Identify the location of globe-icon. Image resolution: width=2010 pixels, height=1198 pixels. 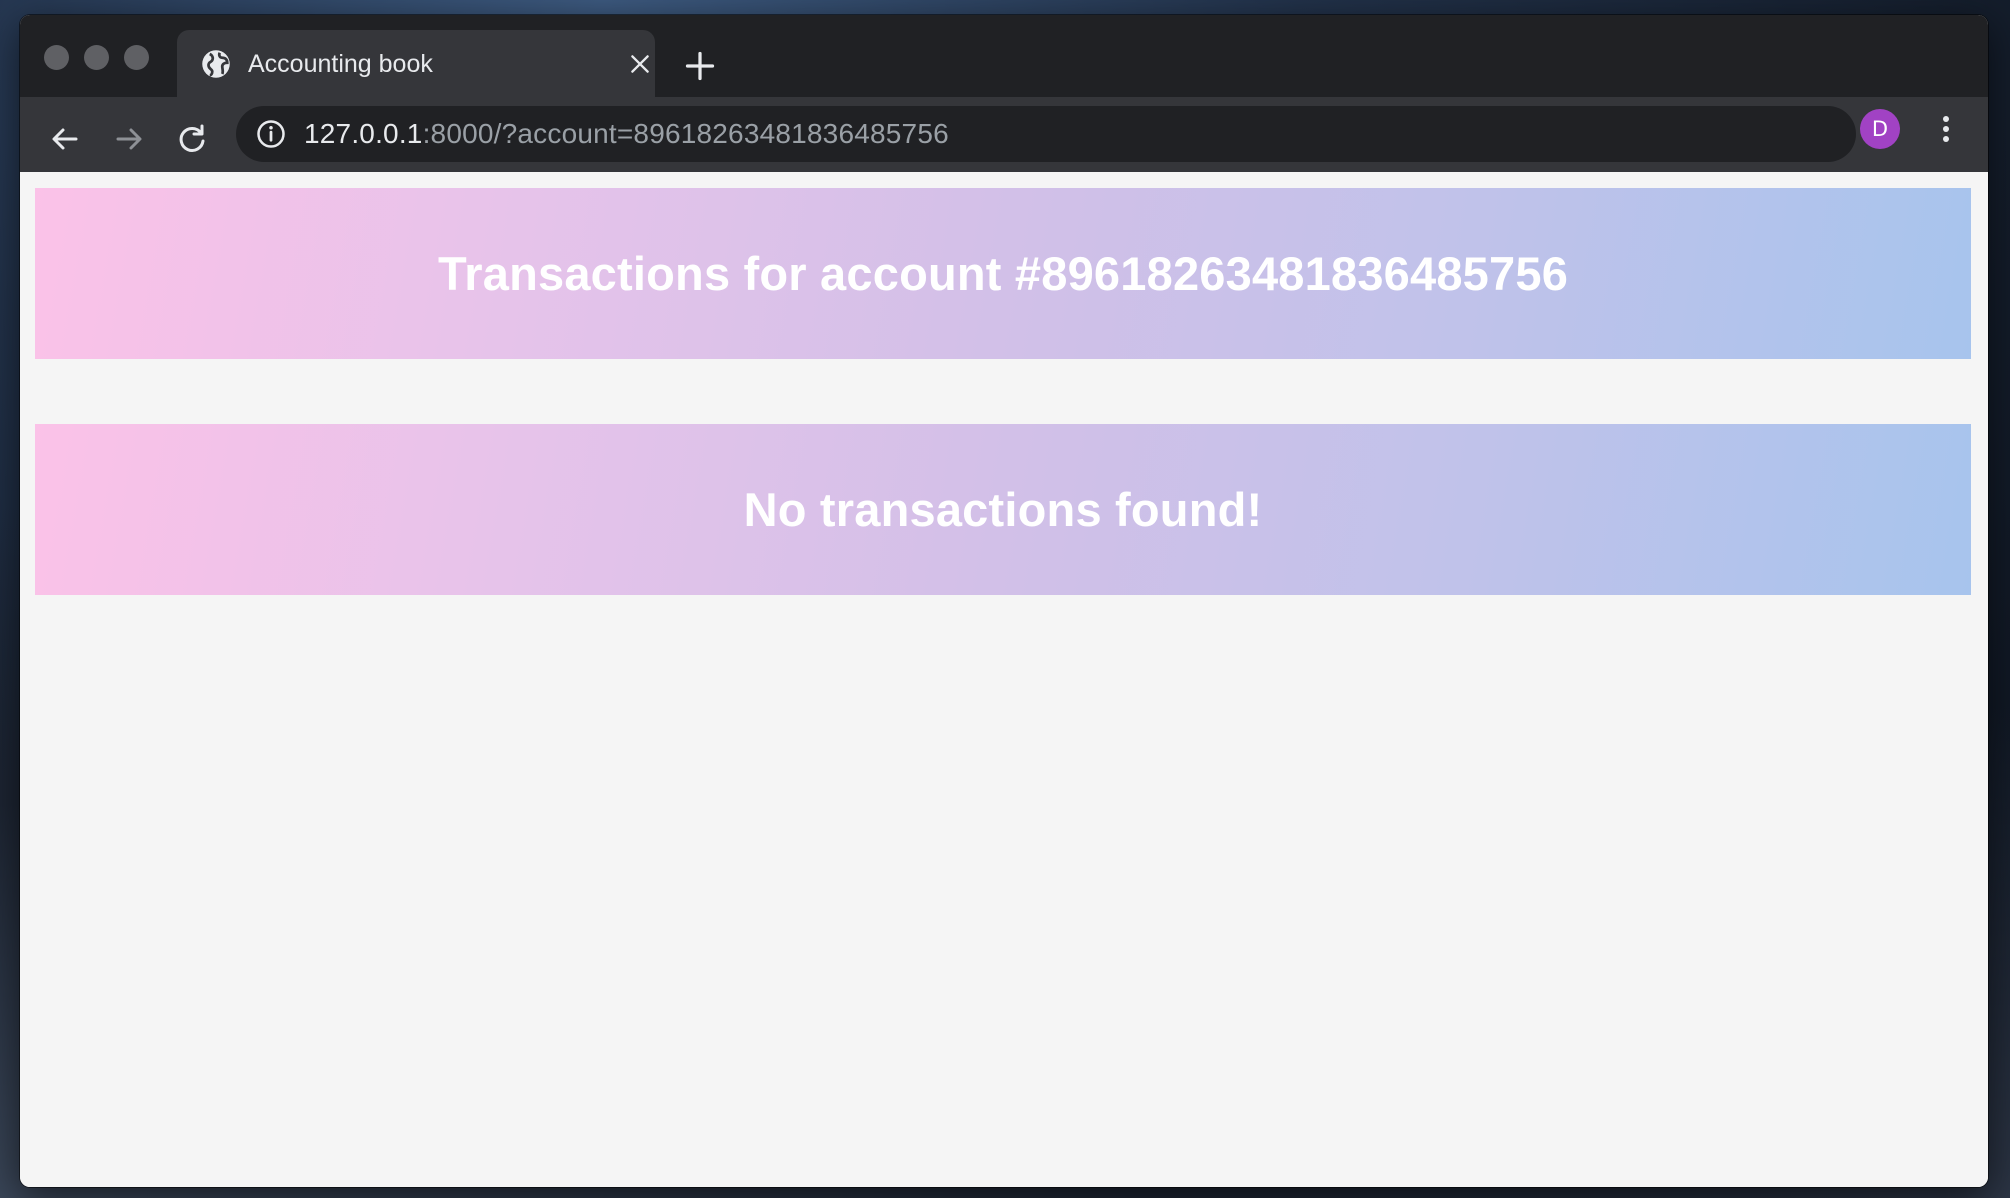
(216, 64).